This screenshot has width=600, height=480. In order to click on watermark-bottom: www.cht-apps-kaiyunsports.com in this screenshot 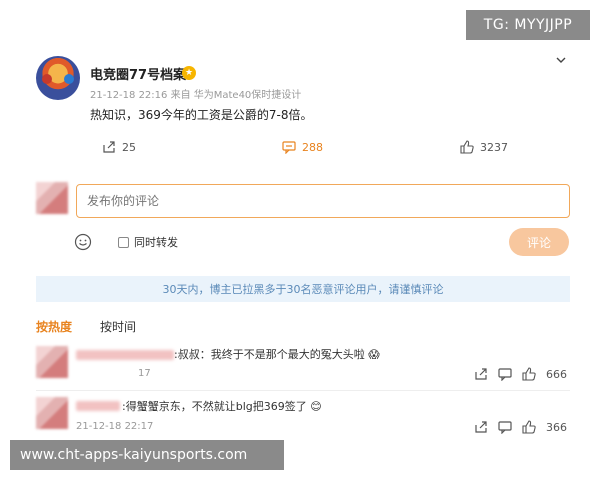, I will do `click(147, 455)`.